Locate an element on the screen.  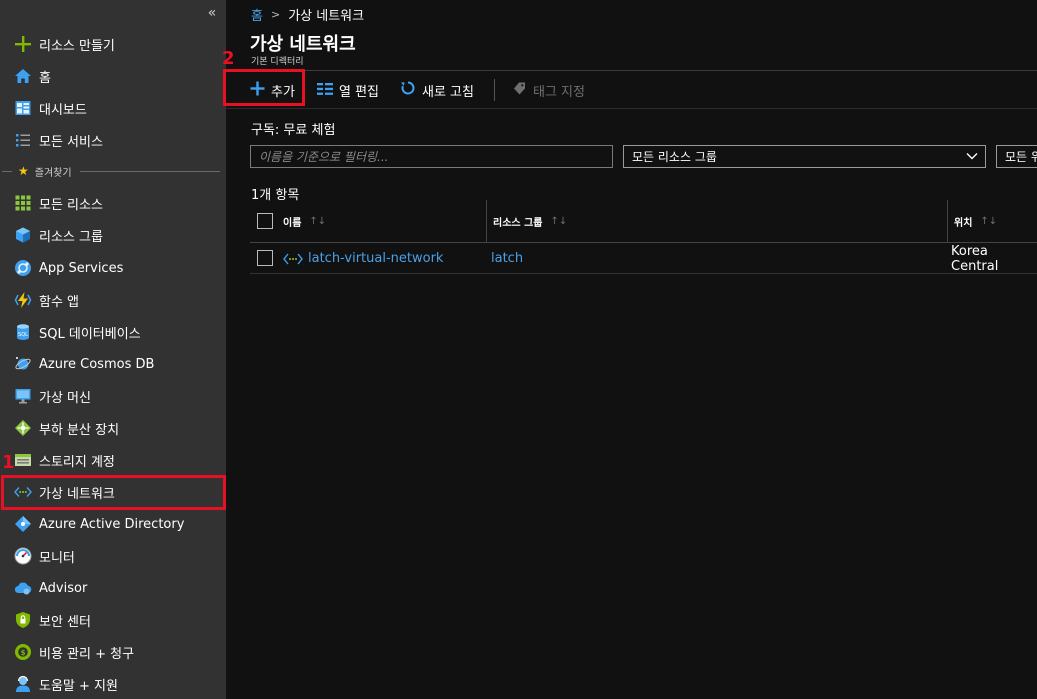
sidebar-item-label: 모든 서비스 is located at coordinates (71, 142).